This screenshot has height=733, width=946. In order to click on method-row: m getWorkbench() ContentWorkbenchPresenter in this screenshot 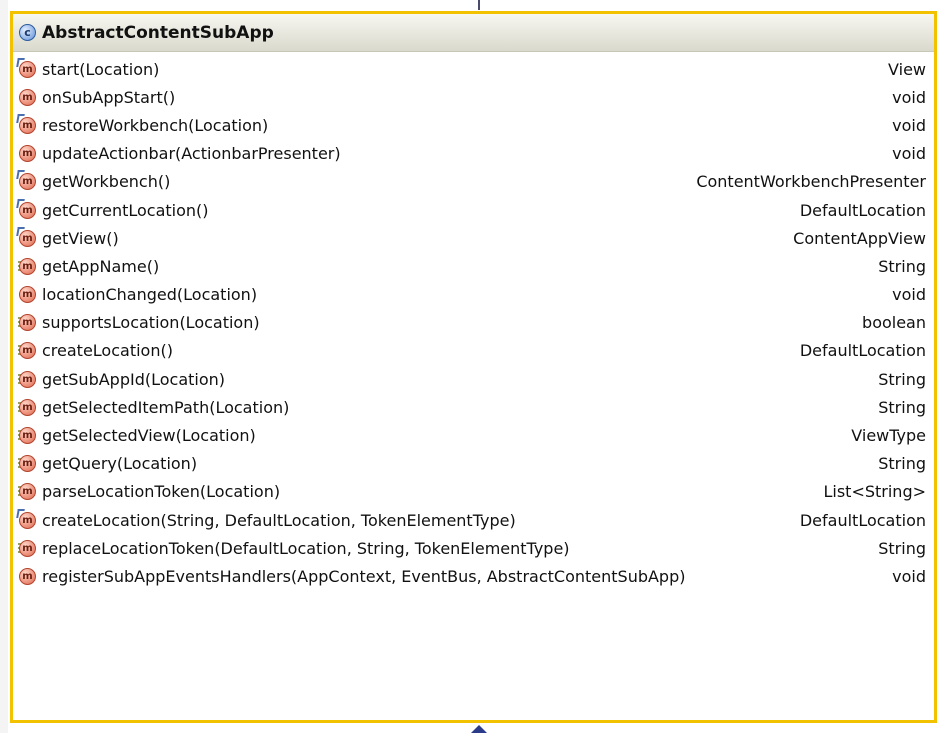, I will do `click(473, 182)`.